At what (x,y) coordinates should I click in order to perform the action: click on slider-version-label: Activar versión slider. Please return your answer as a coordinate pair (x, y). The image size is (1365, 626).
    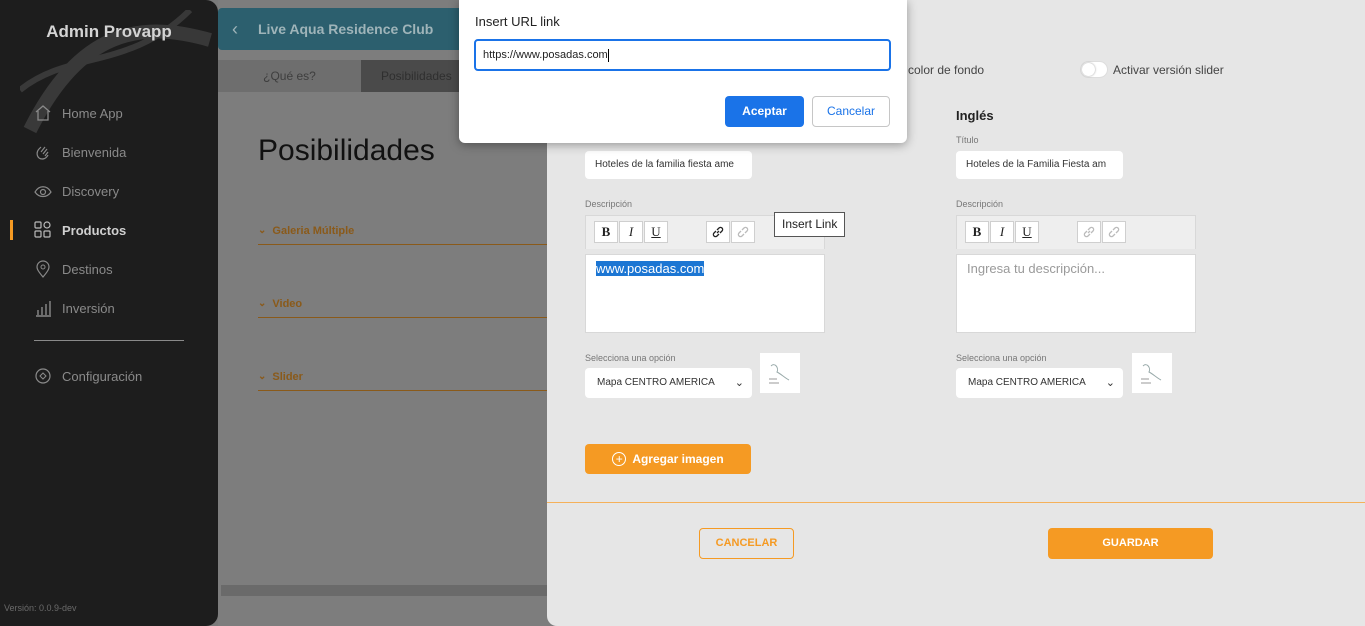
    Looking at the image, I should click on (1168, 70).